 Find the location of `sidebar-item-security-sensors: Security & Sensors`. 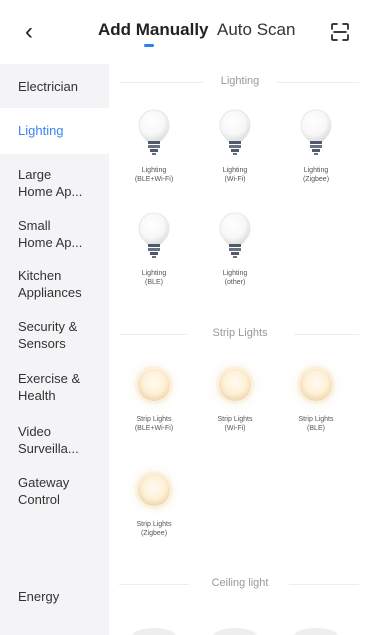

sidebar-item-security-sensors: Security & Sensors is located at coordinates (54, 336).